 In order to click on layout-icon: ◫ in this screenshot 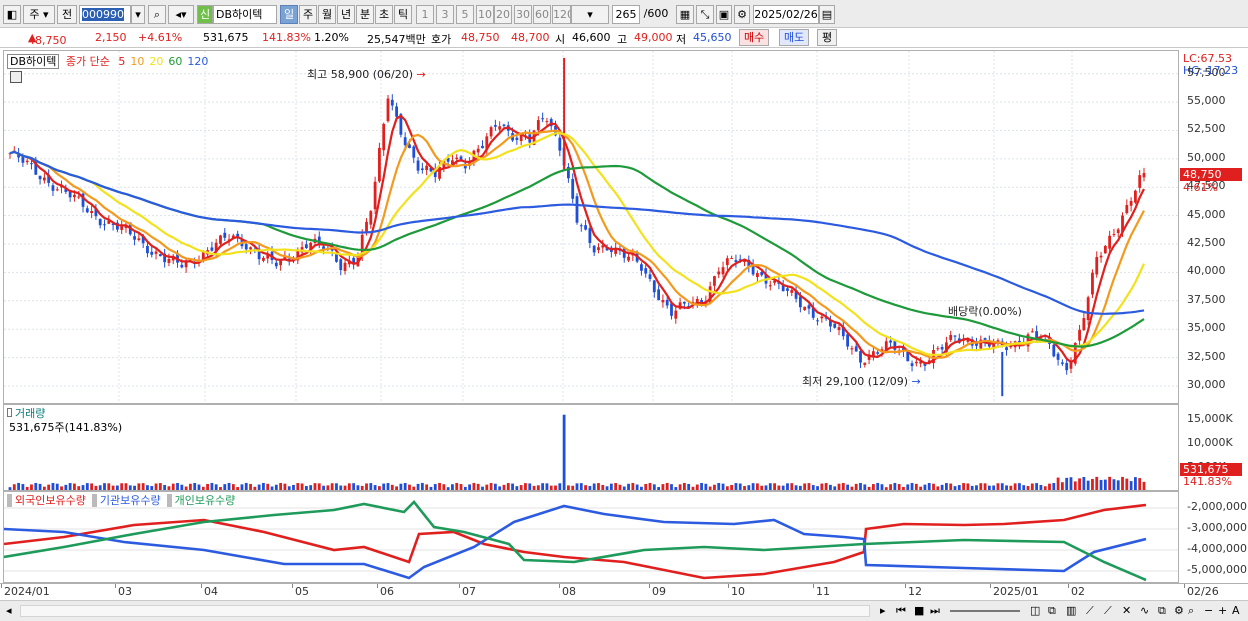, I will do `click(1035, 610)`.